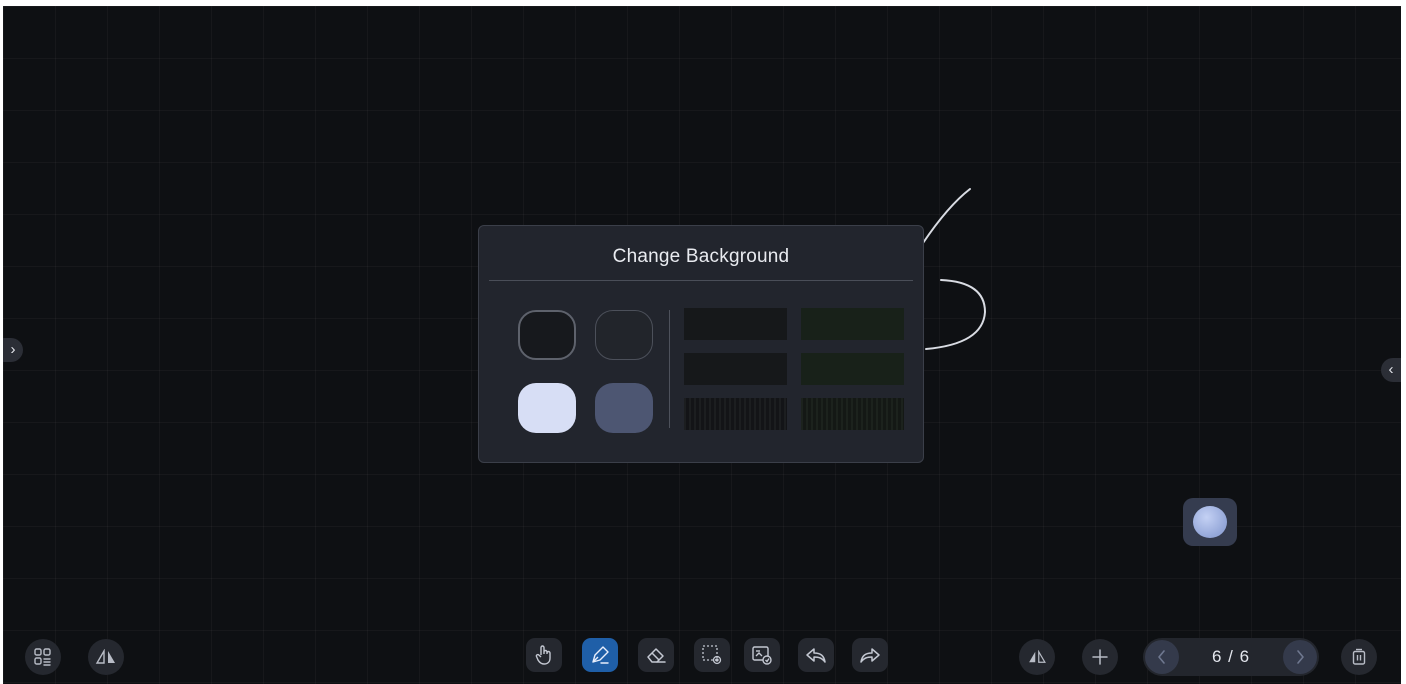 The width and height of the screenshot is (1406, 684). I want to click on circle-icon, so click(1210, 522).